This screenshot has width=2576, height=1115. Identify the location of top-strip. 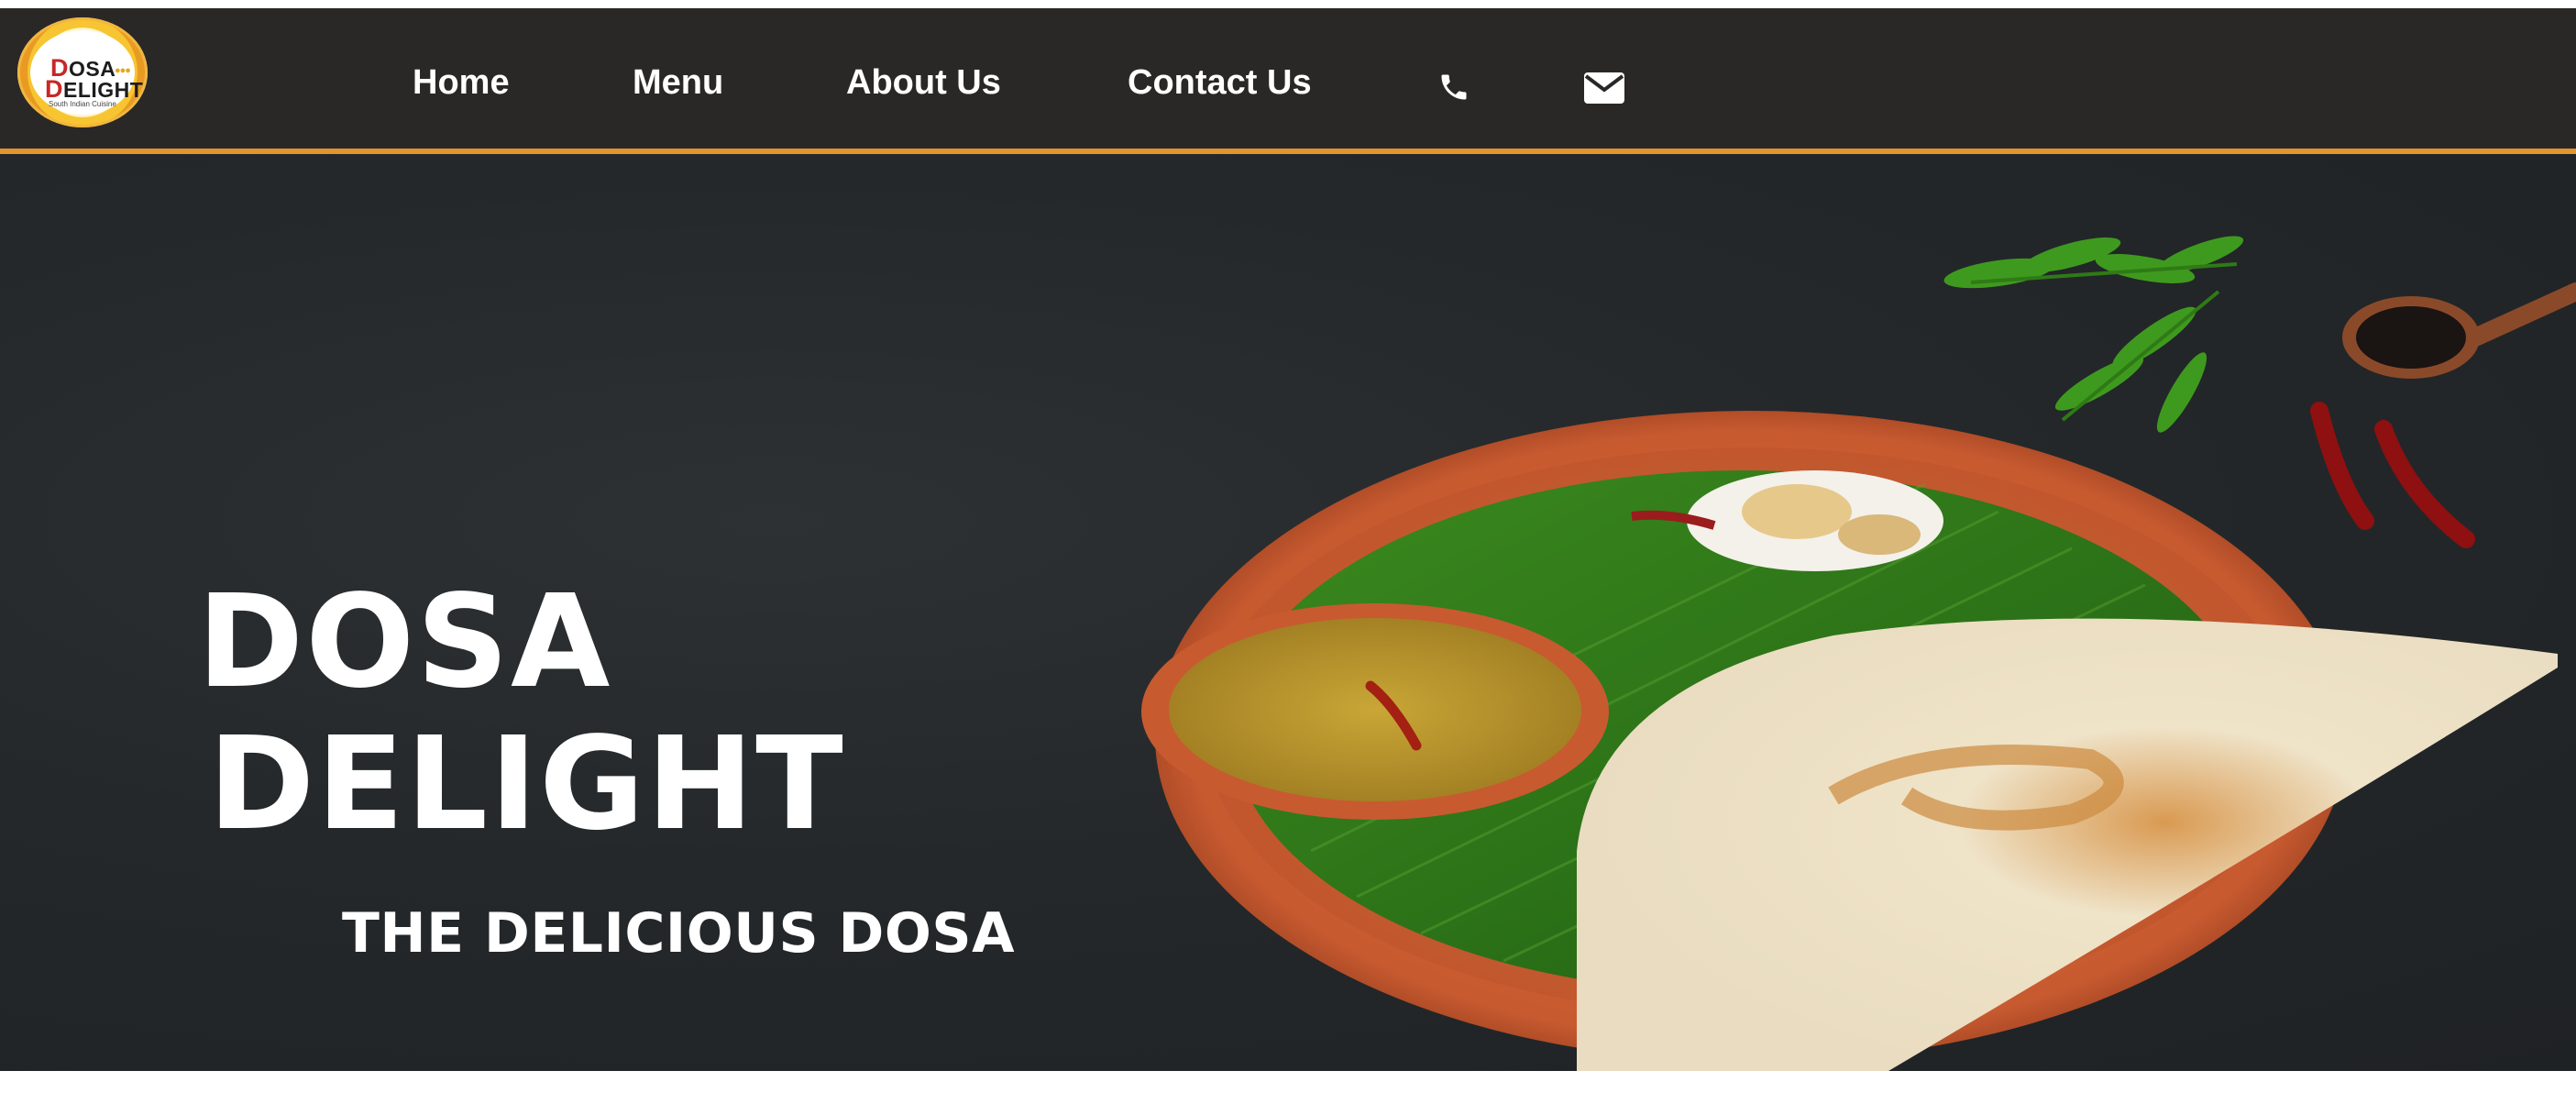
(1288, 4).